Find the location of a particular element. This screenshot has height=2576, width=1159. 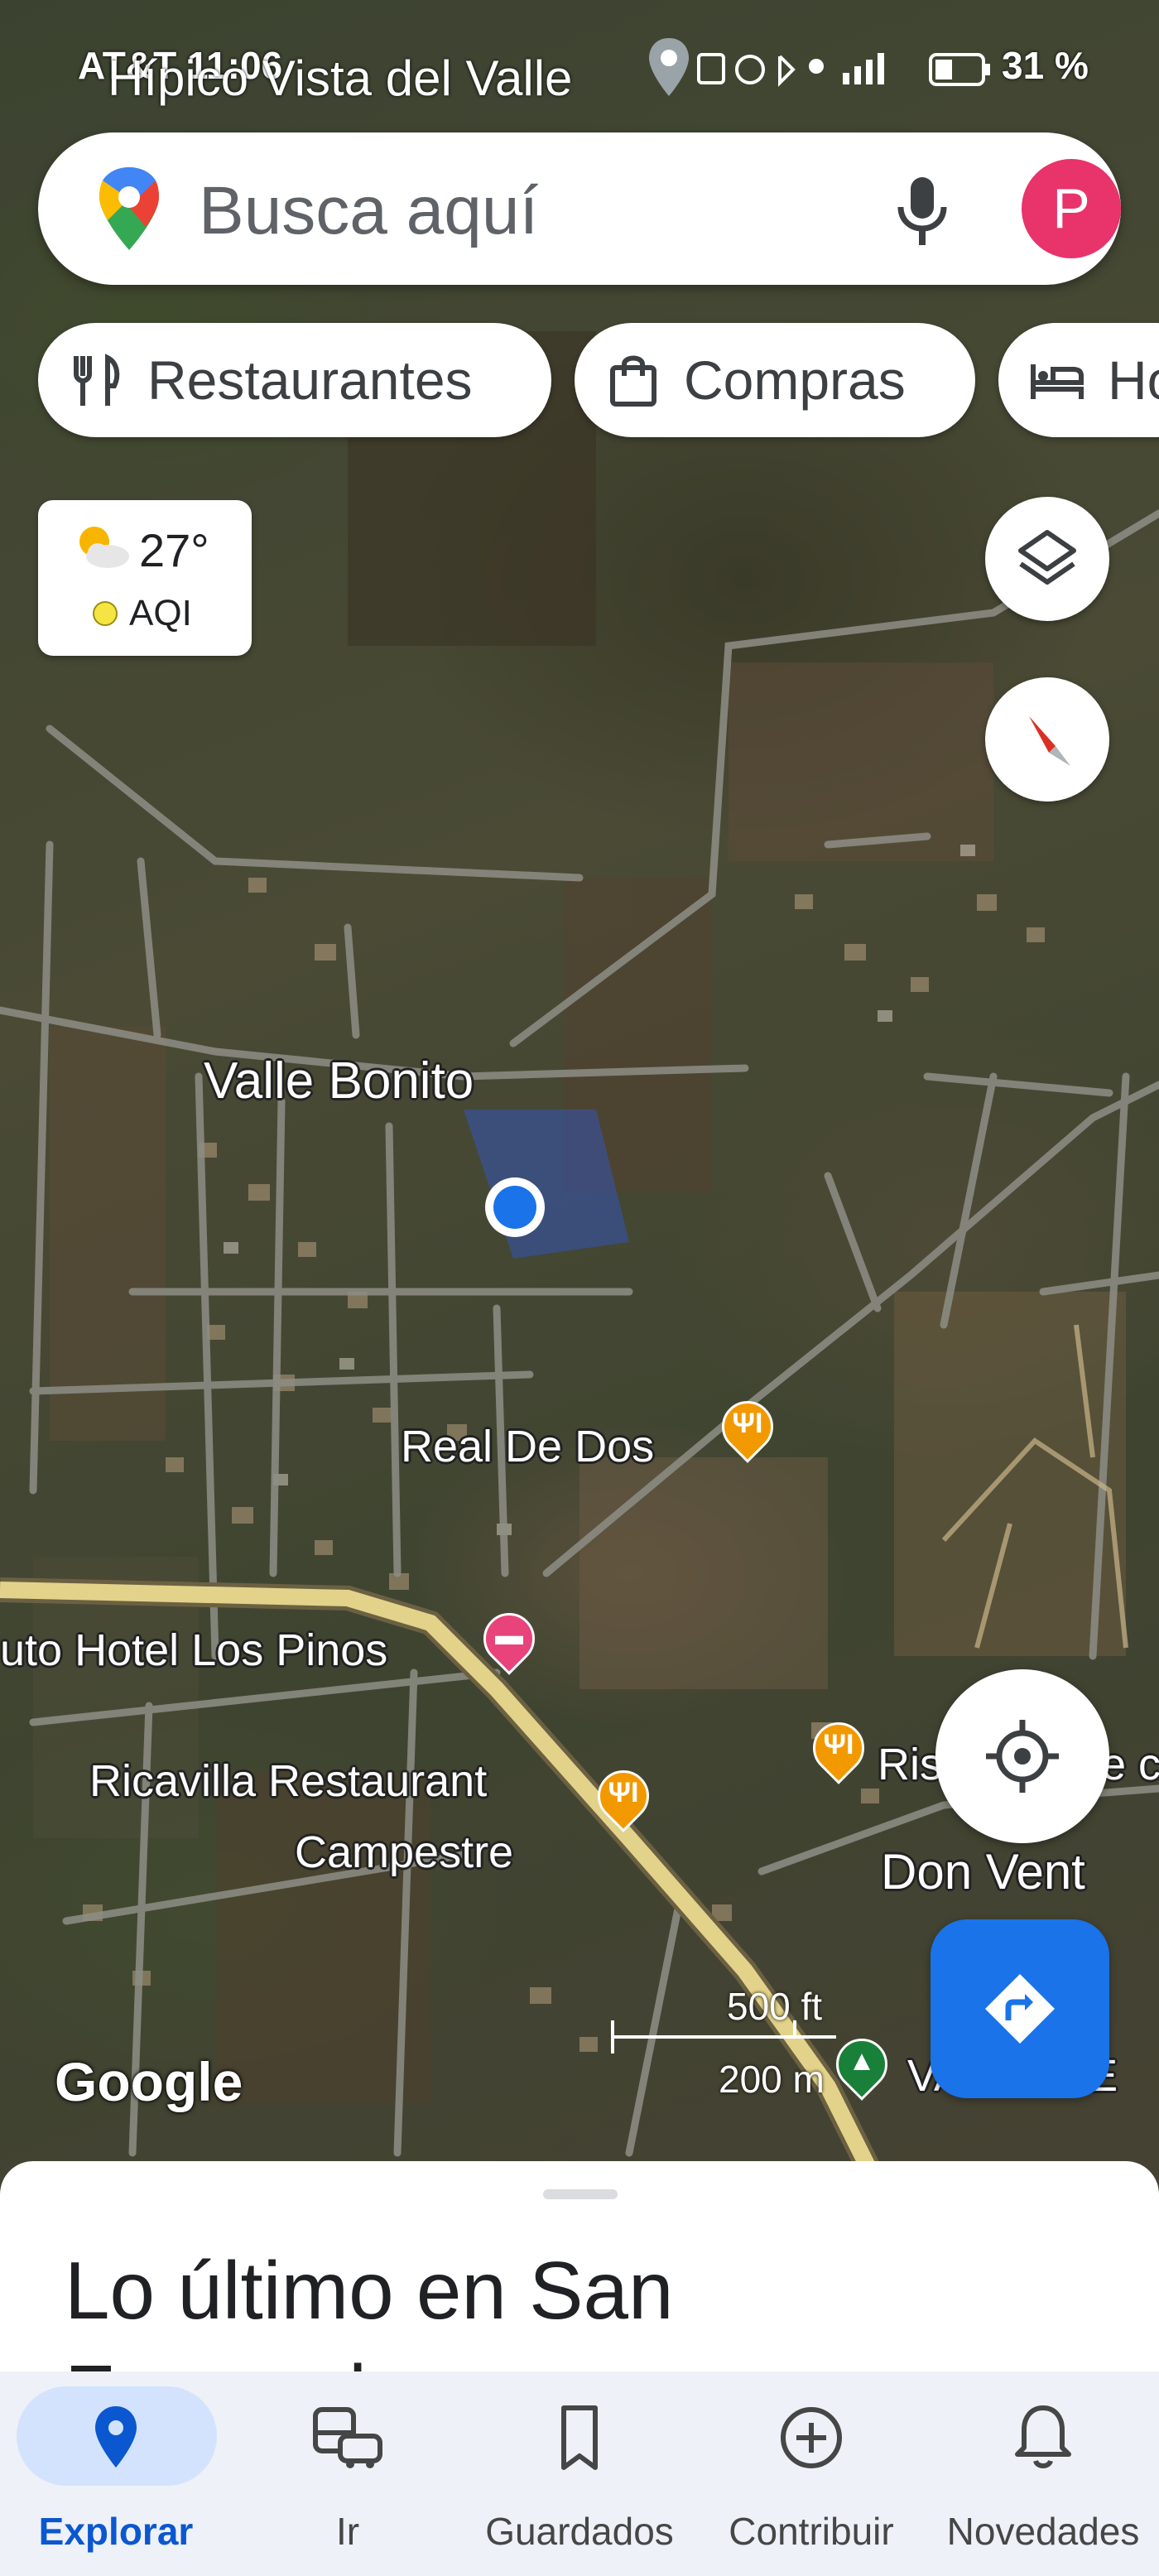

nav-explorar: Explorar is located at coordinates (116, 2473).